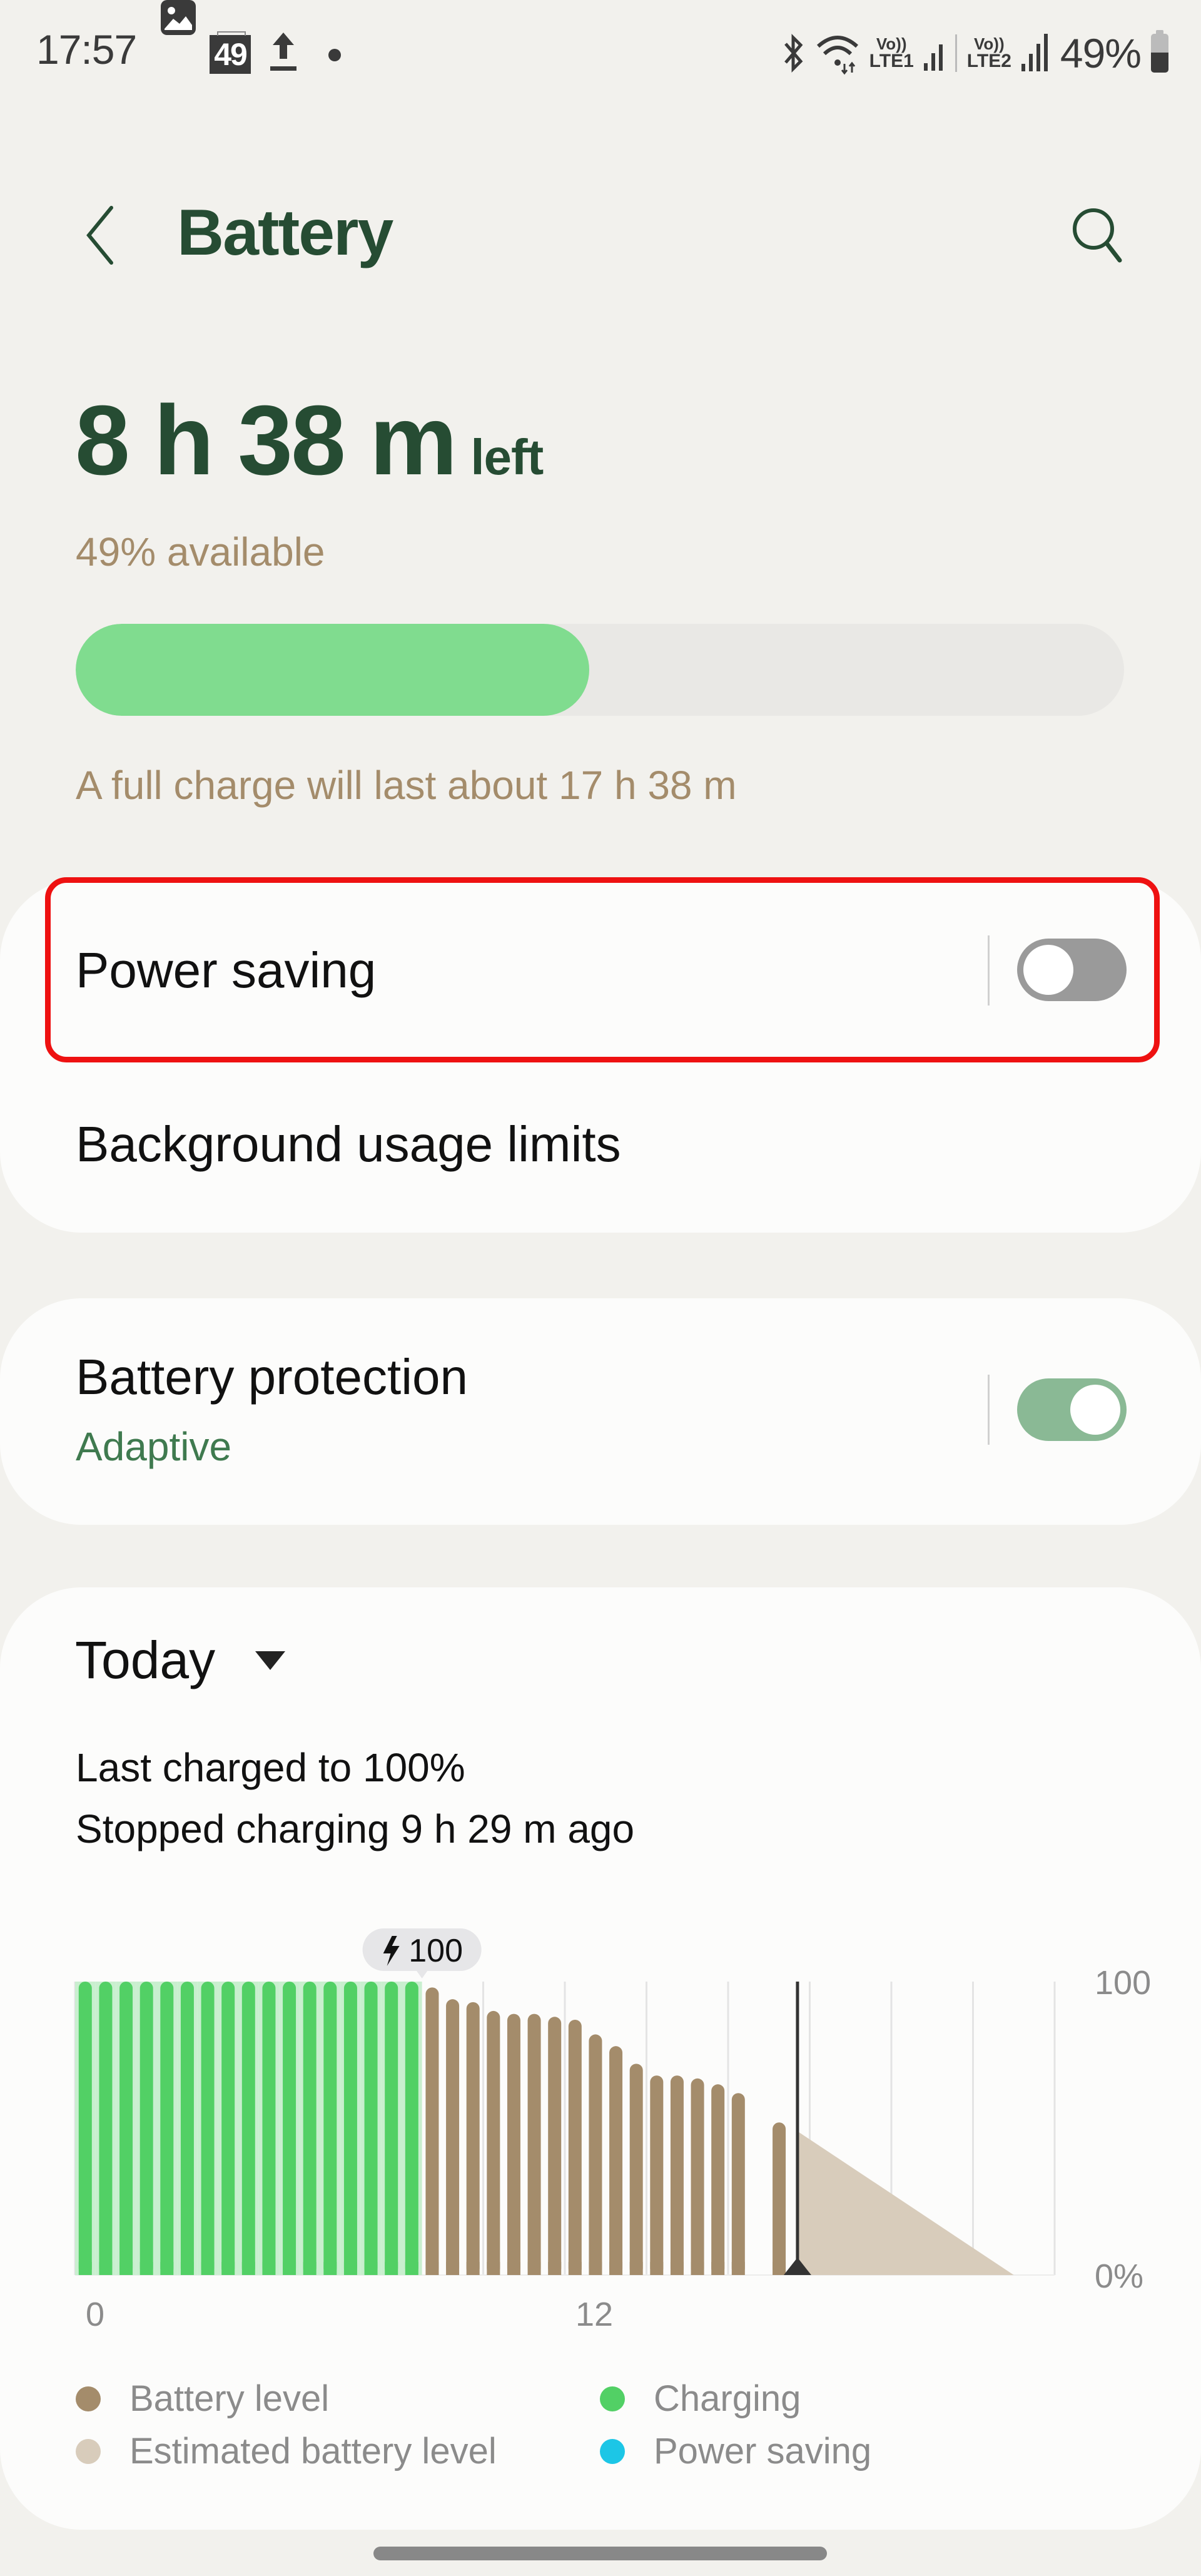 This screenshot has width=1201, height=2576. Describe the element at coordinates (333, 670) in the screenshot. I see `battery-progress-fill` at that location.